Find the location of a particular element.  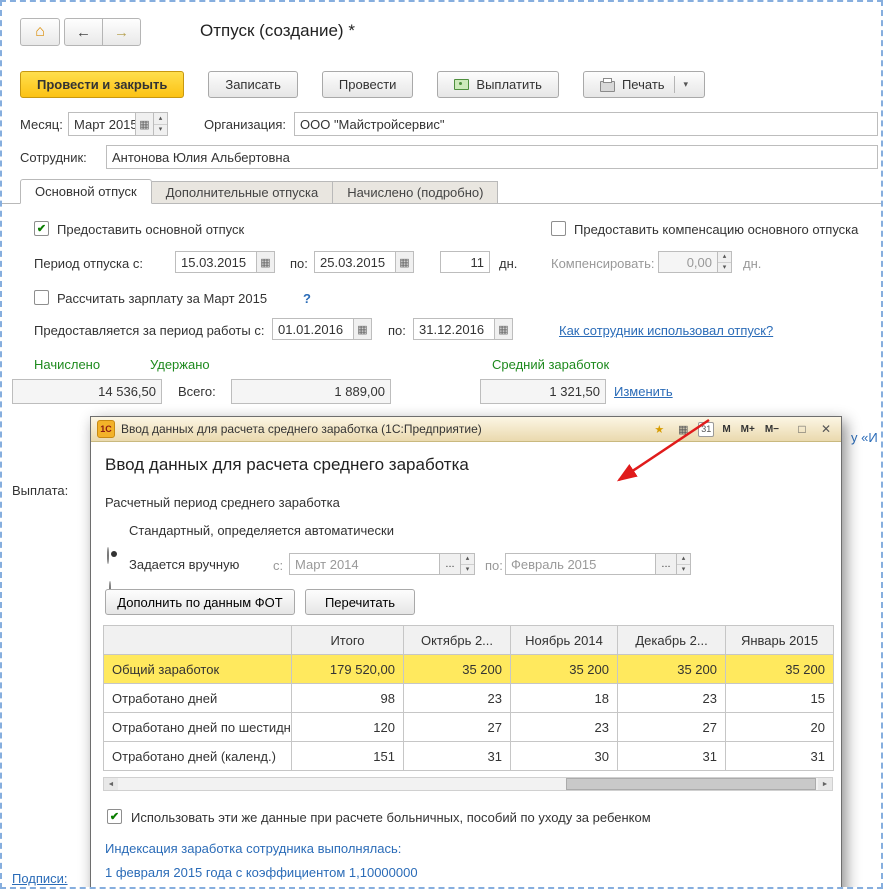

manual-from-step-up-icon: ▴ is located at coordinates (467, 559).